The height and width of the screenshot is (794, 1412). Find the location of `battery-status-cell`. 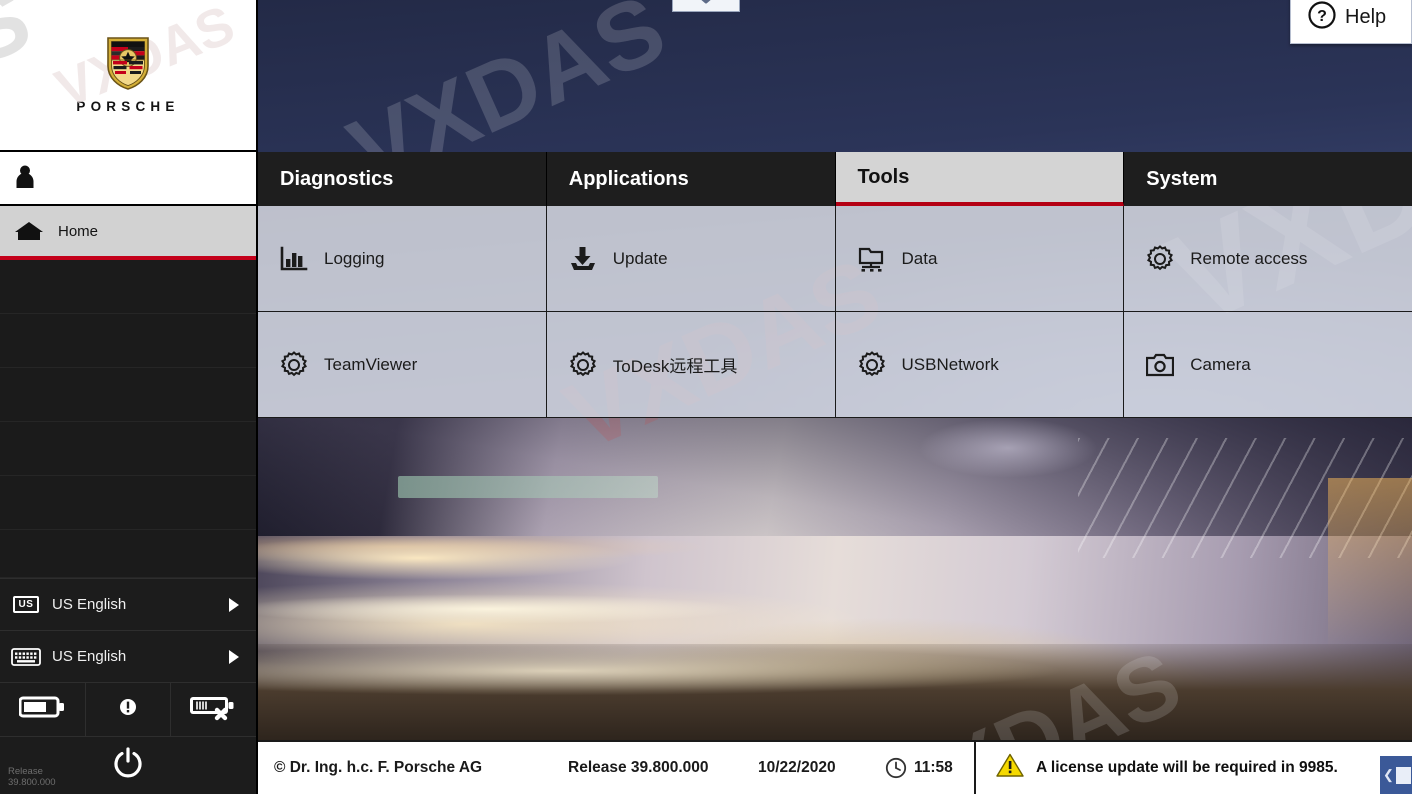

battery-status-cell is located at coordinates (43, 709).